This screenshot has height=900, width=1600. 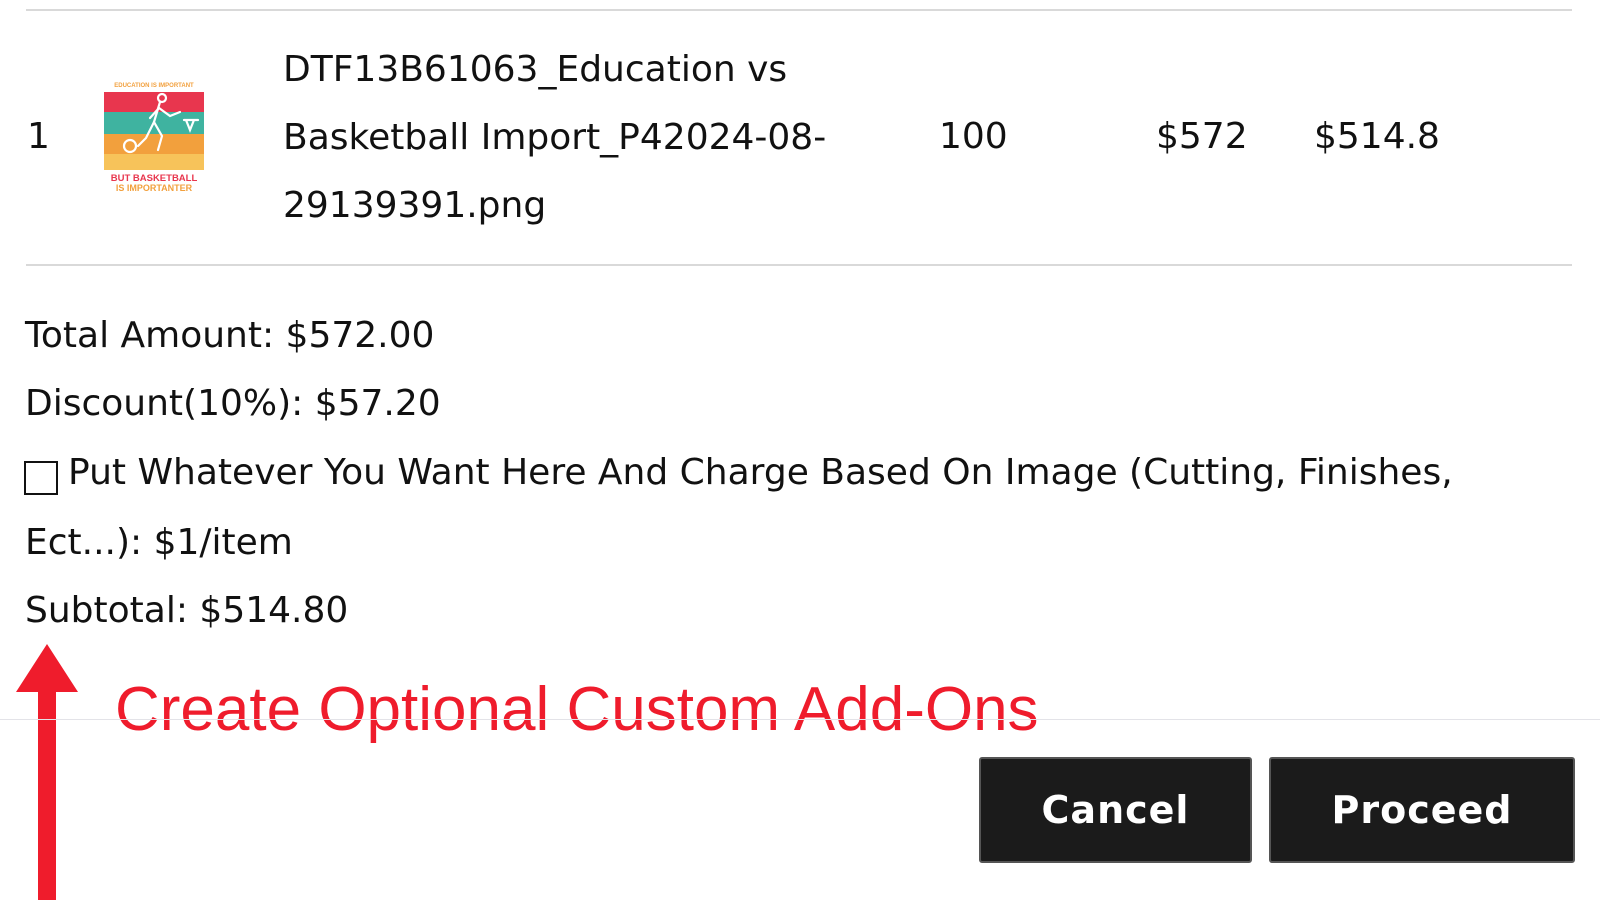 I want to click on total-amount: Total Amount: $572.00, so click(x=230, y=335).